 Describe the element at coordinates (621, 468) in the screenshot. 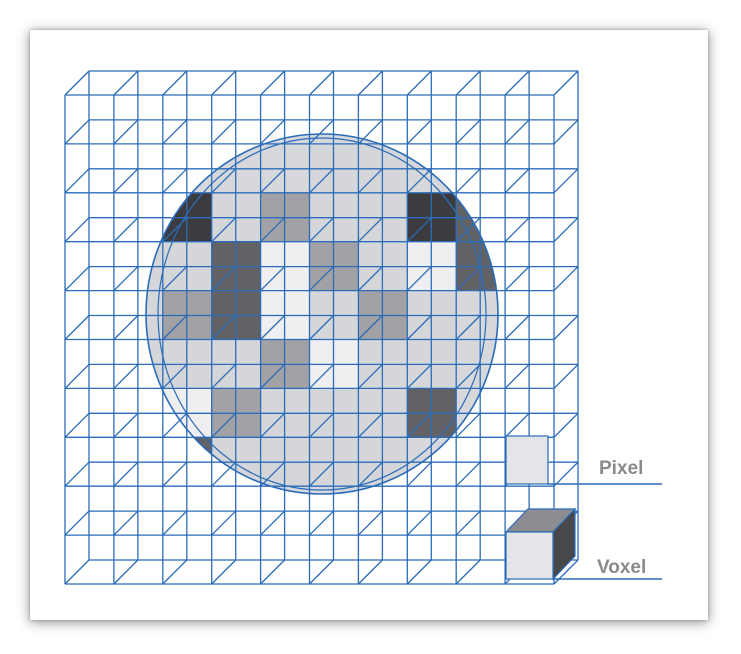

I see `pixel-label: Pixel` at that location.